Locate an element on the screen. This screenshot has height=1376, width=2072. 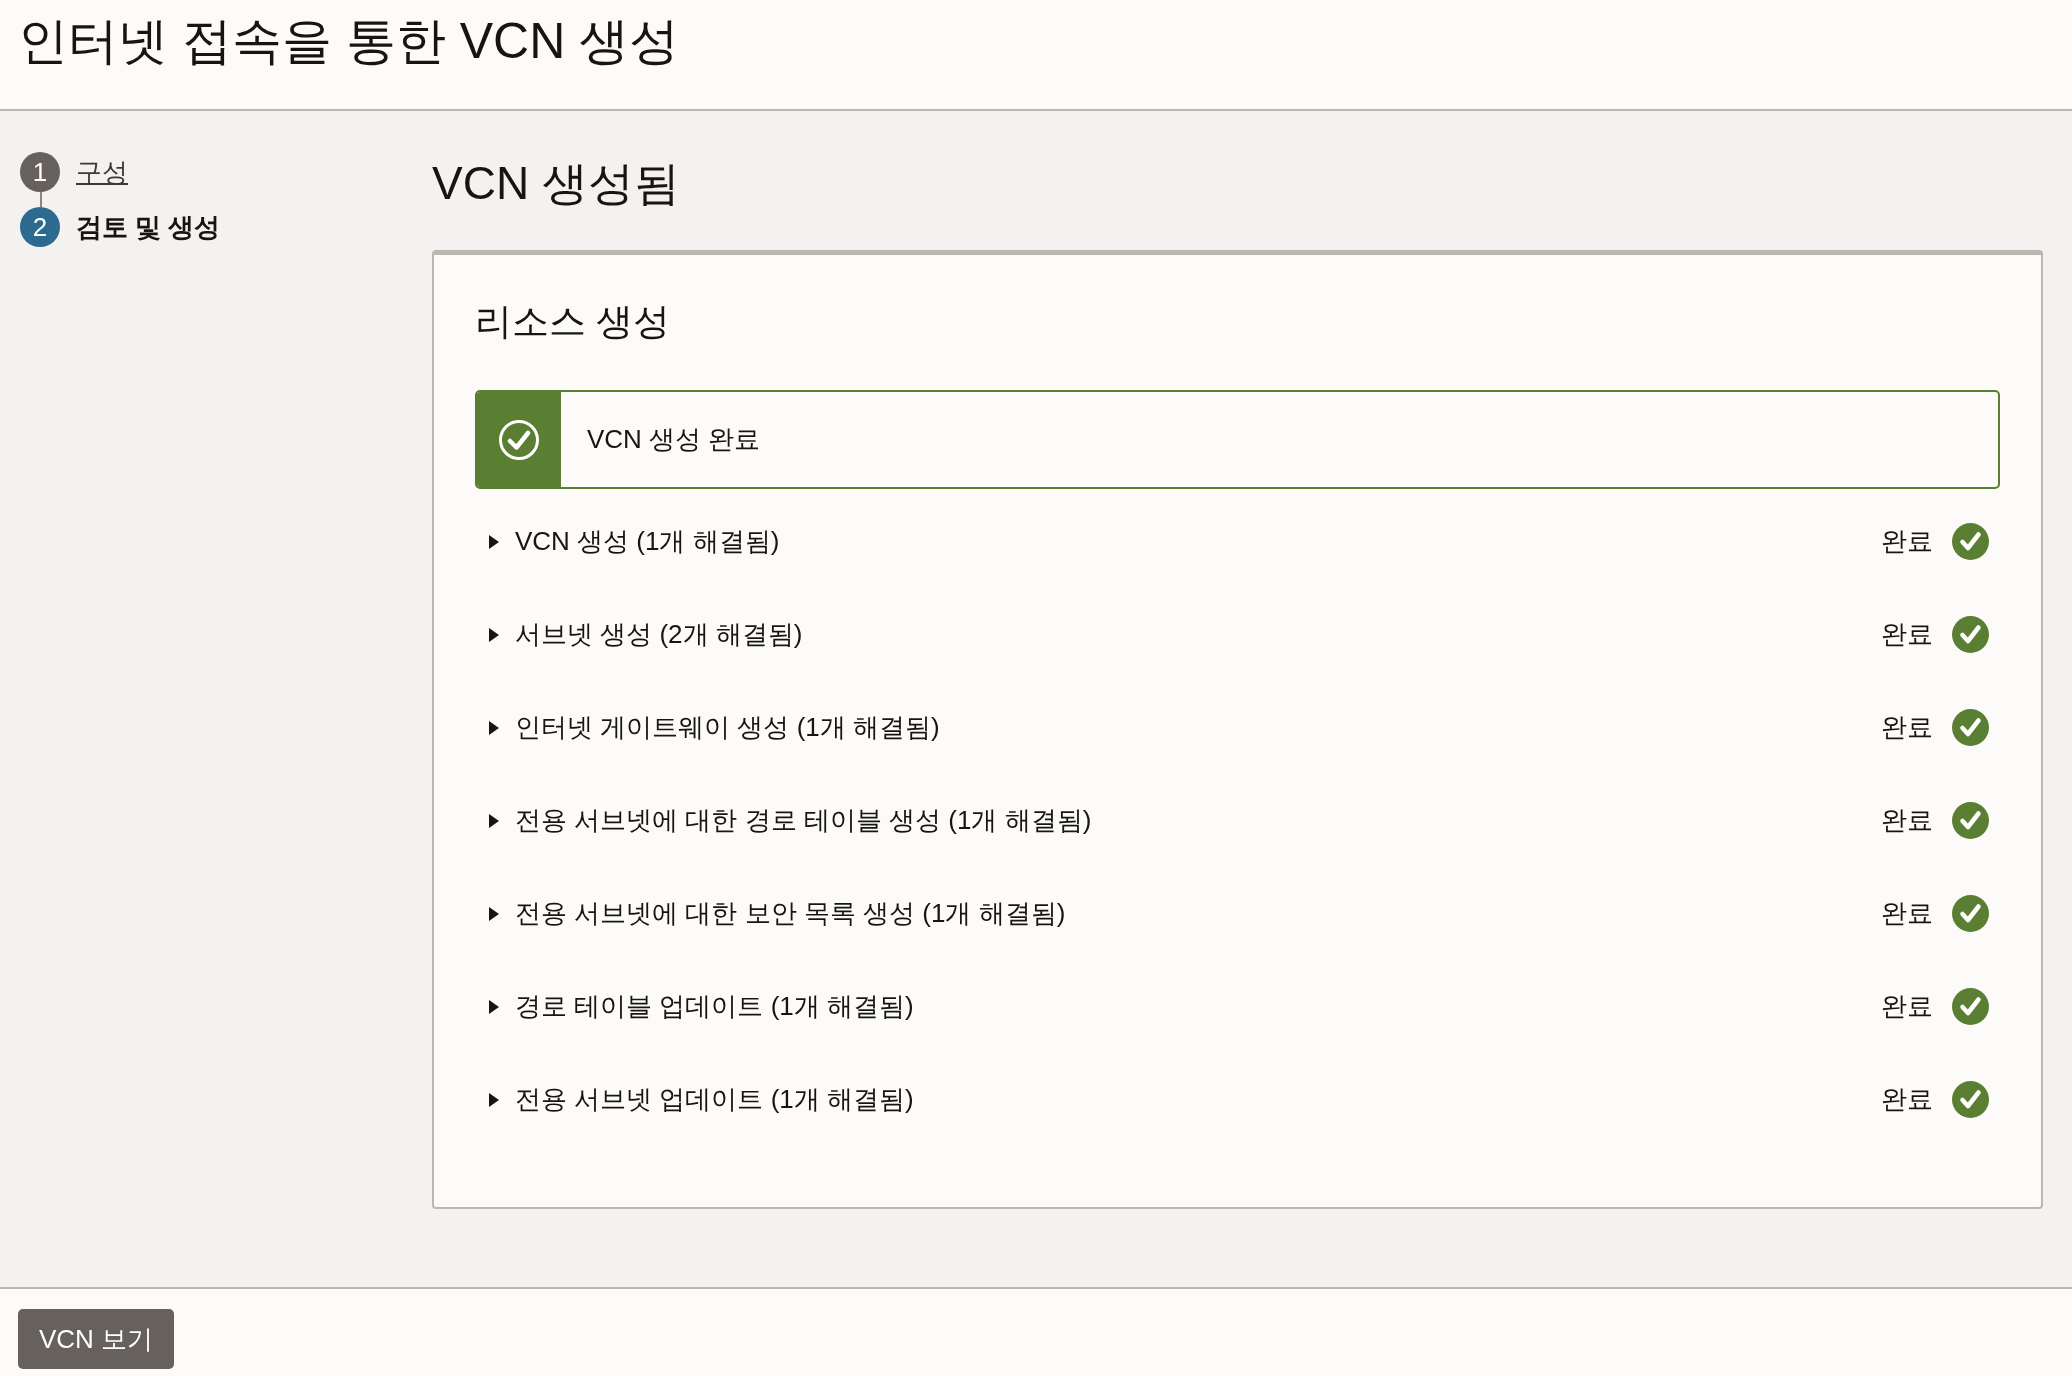
task-toggle: 경로 테이블 업데이트 (1개 해결됨) is located at coordinates (701, 1006).